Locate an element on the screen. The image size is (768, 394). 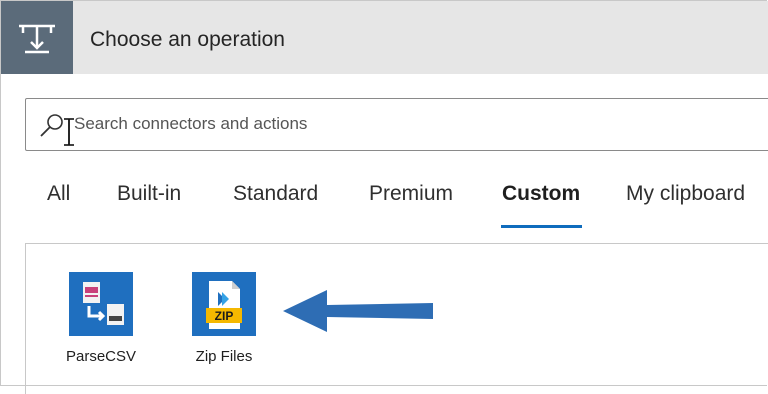
search-box is located at coordinates (396, 124).